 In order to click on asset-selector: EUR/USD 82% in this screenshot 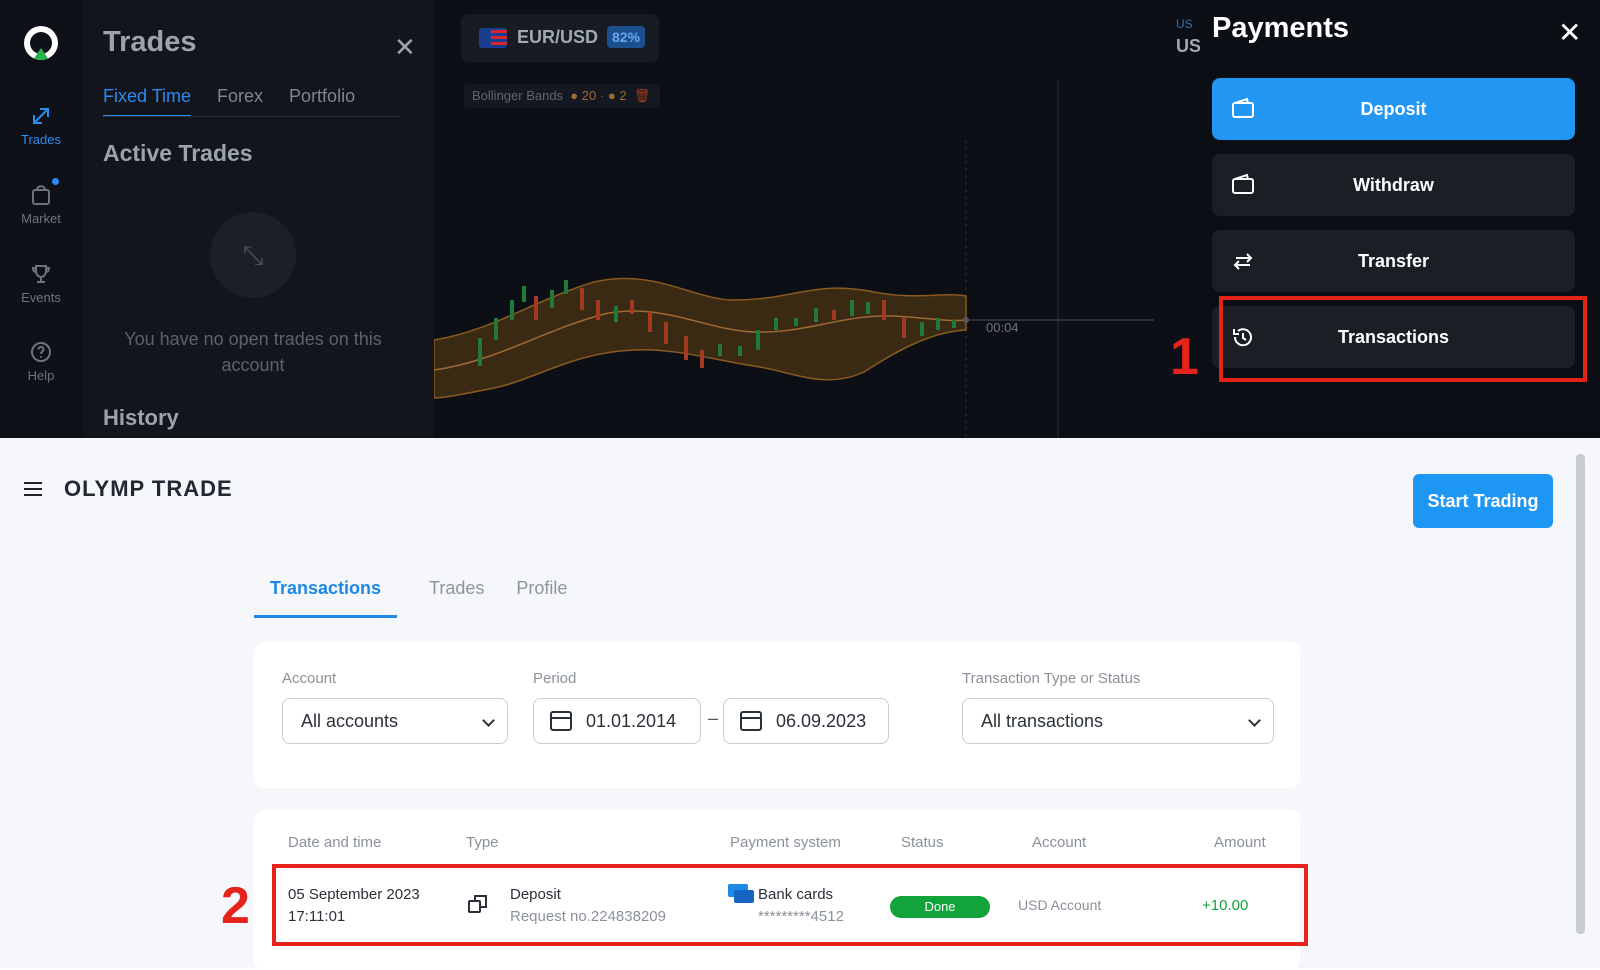, I will do `click(560, 38)`.